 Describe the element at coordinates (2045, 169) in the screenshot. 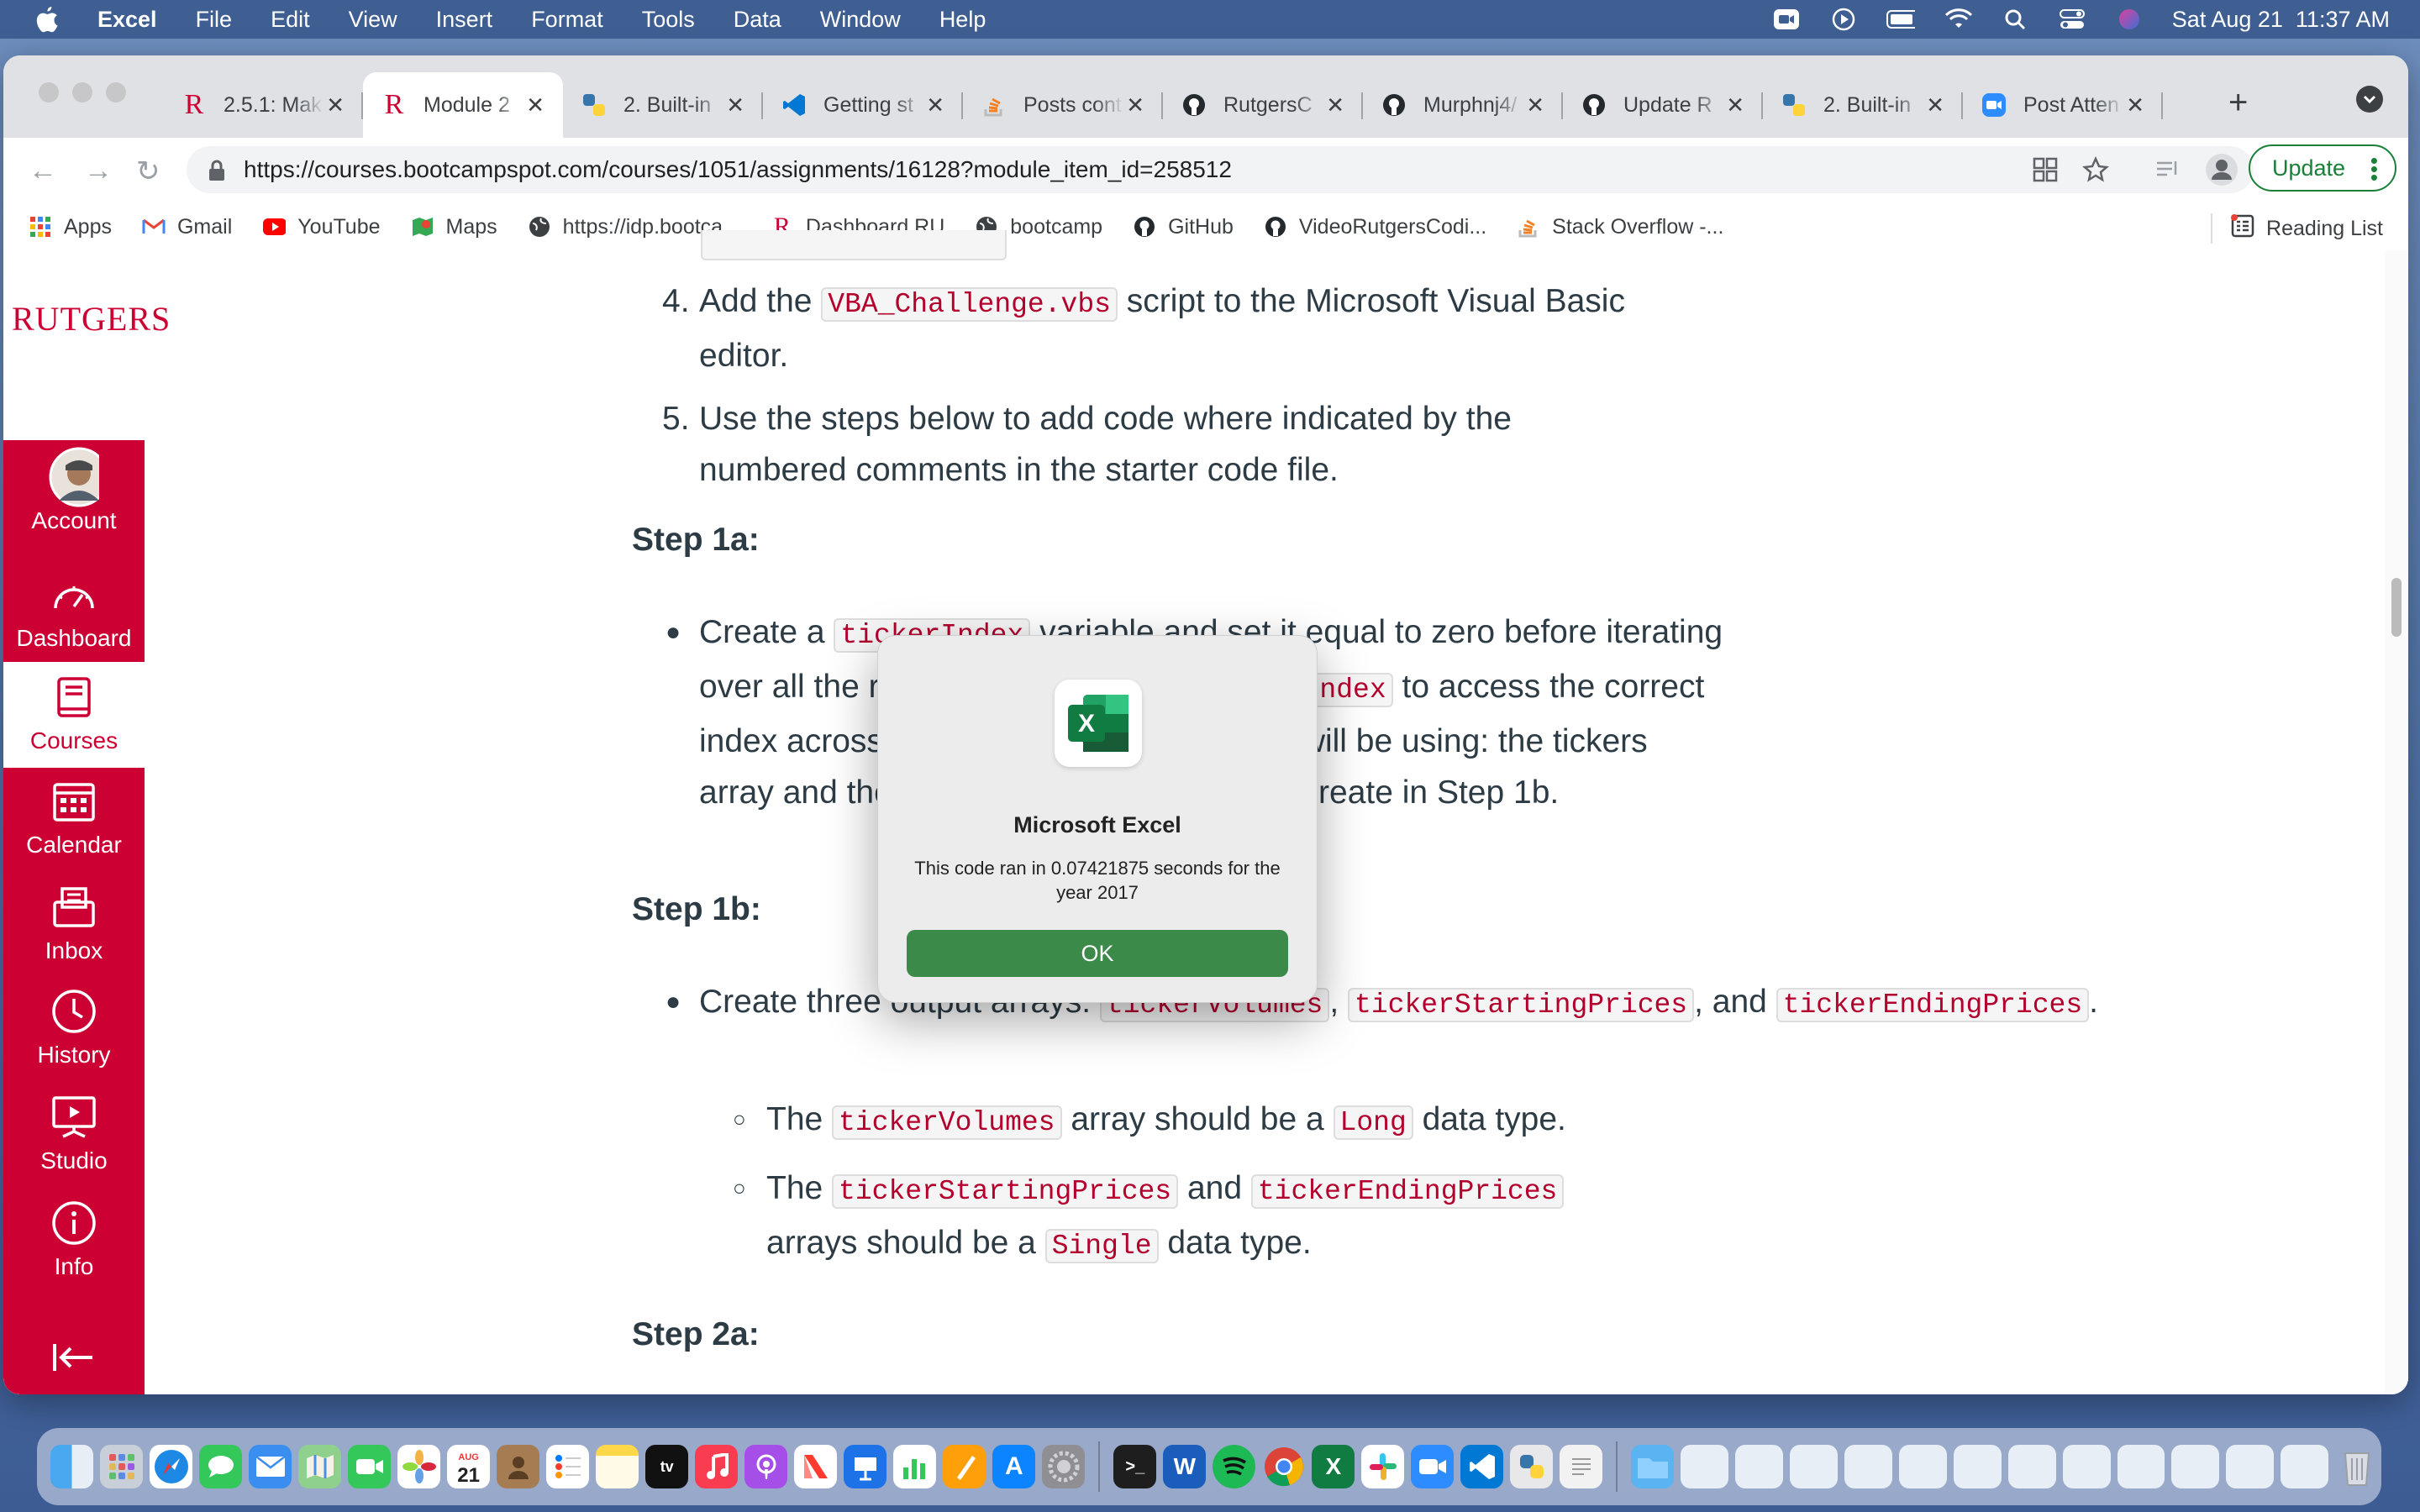

I see `extensions-grid-icon` at that location.